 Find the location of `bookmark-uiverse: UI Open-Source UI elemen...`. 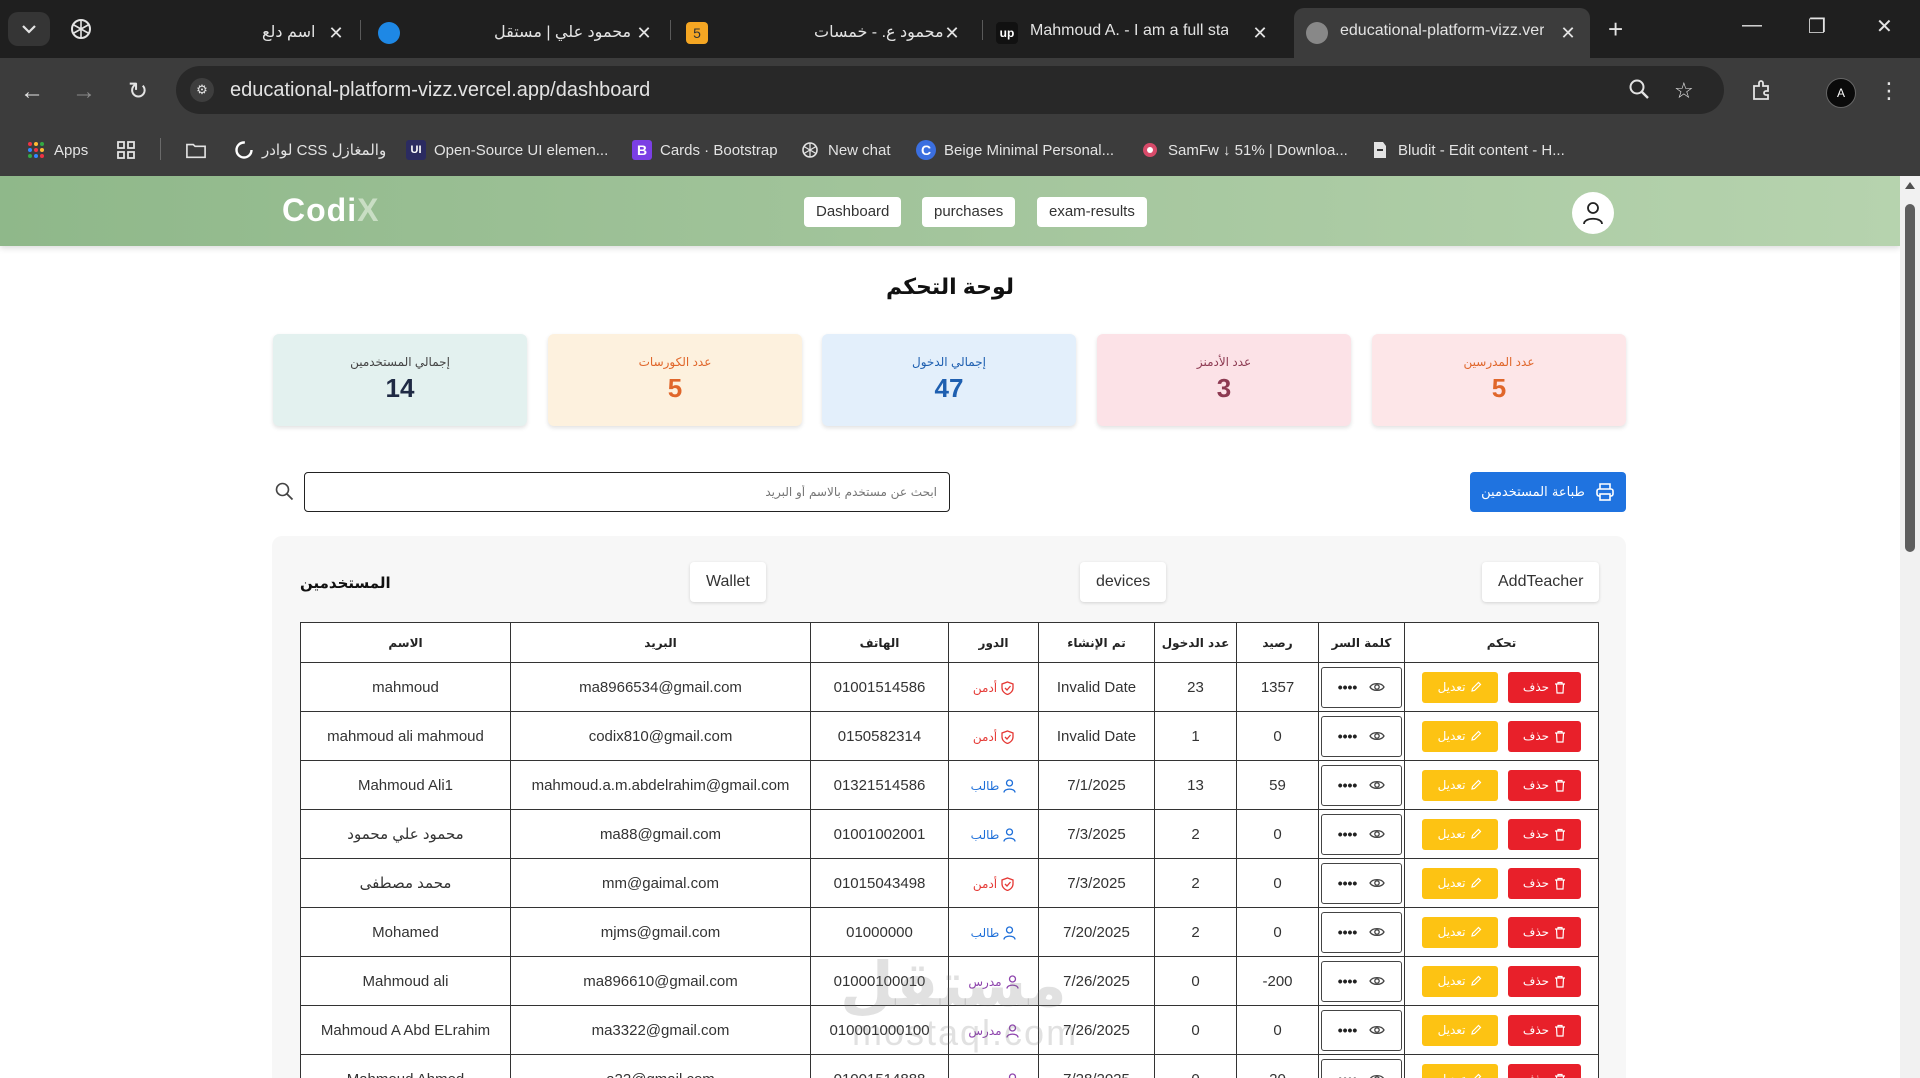

bookmark-uiverse: UI Open-Source UI elemen... is located at coordinates (507, 150).